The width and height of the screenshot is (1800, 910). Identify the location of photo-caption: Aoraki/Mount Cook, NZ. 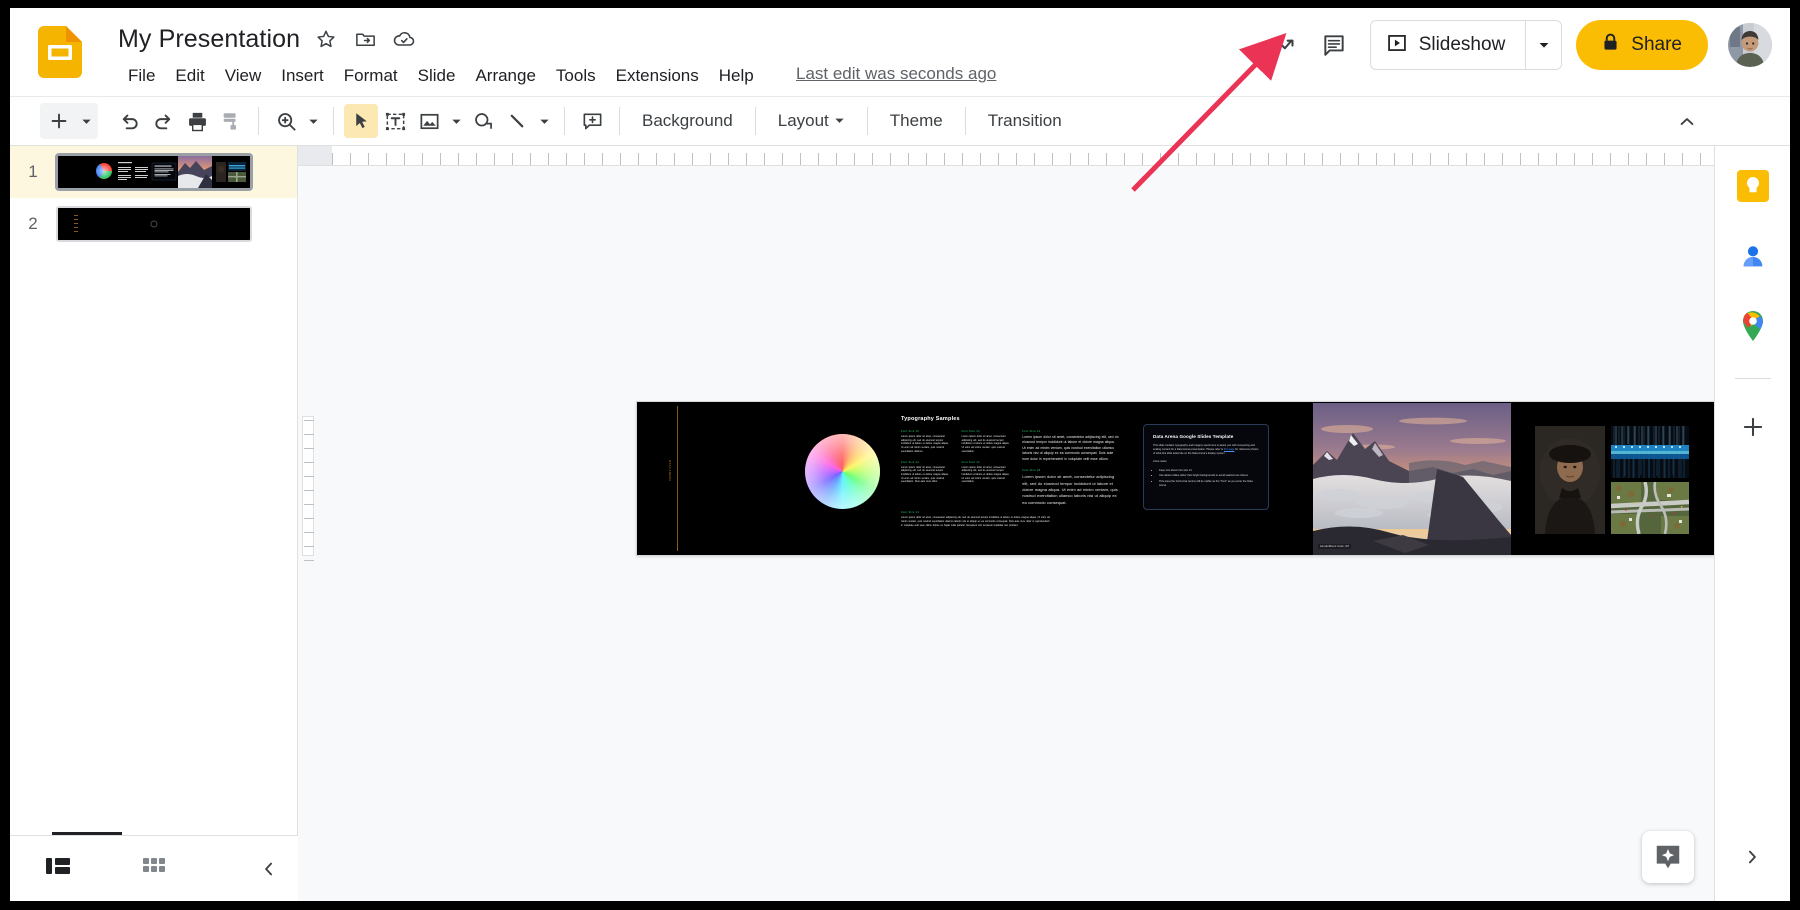
(1335, 546).